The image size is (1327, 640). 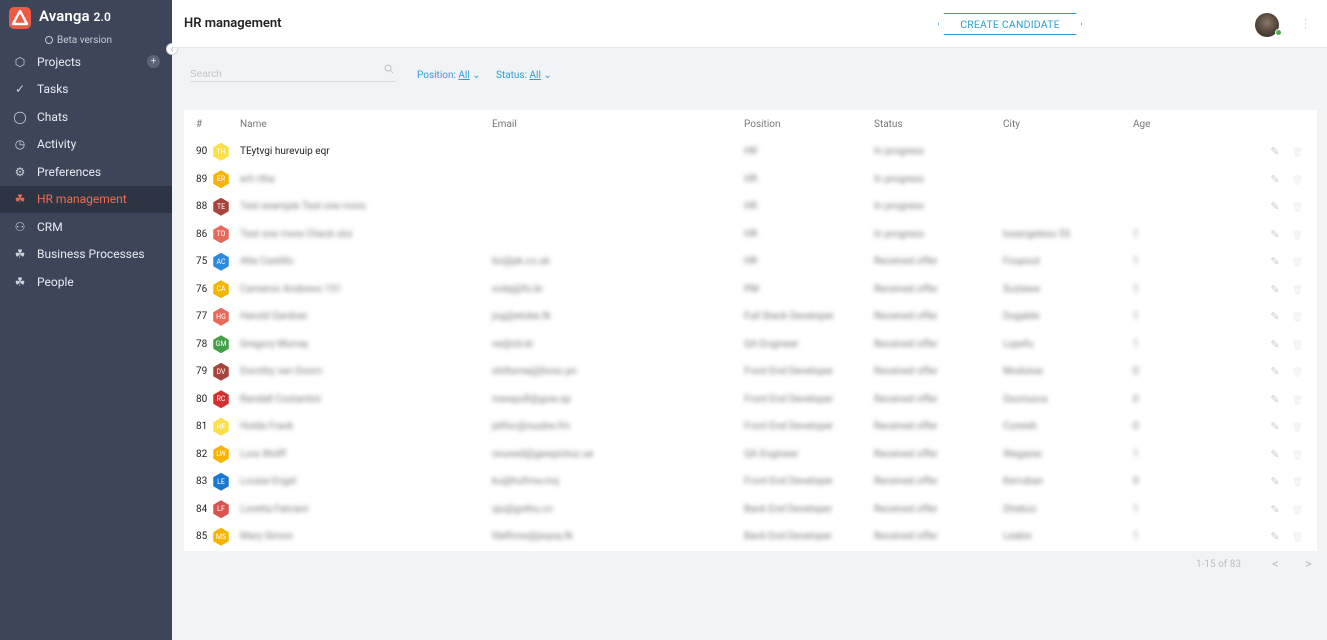 What do you see at coordinates (1136, 262) in the screenshot?
I see `candidate-age: 1` at bounding box center [1136, 262].